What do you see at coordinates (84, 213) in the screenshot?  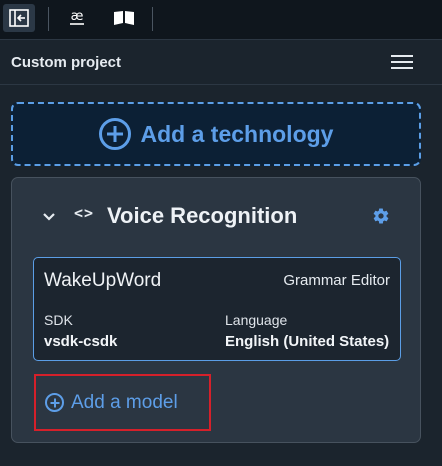 I see `code-icon: <>` at bounding box center [84, 213].